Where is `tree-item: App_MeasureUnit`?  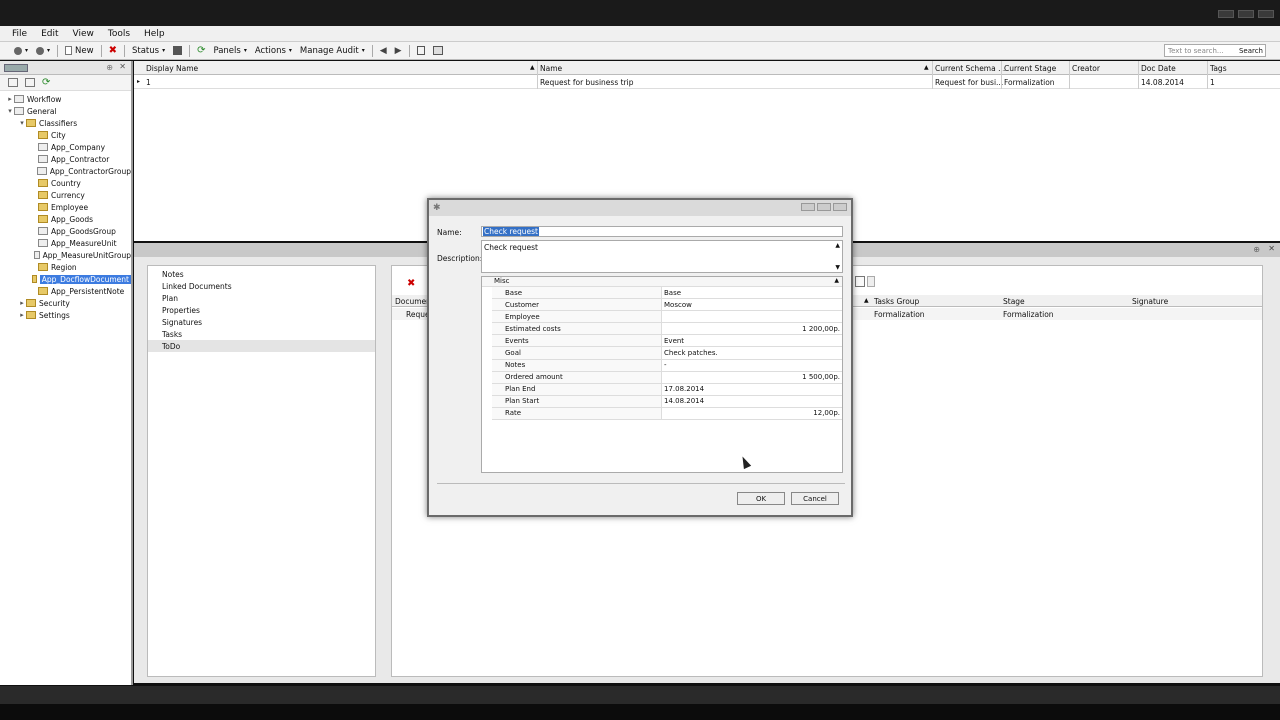
tree-item: App_MeasureUnit is located at coordinates (65, 243).